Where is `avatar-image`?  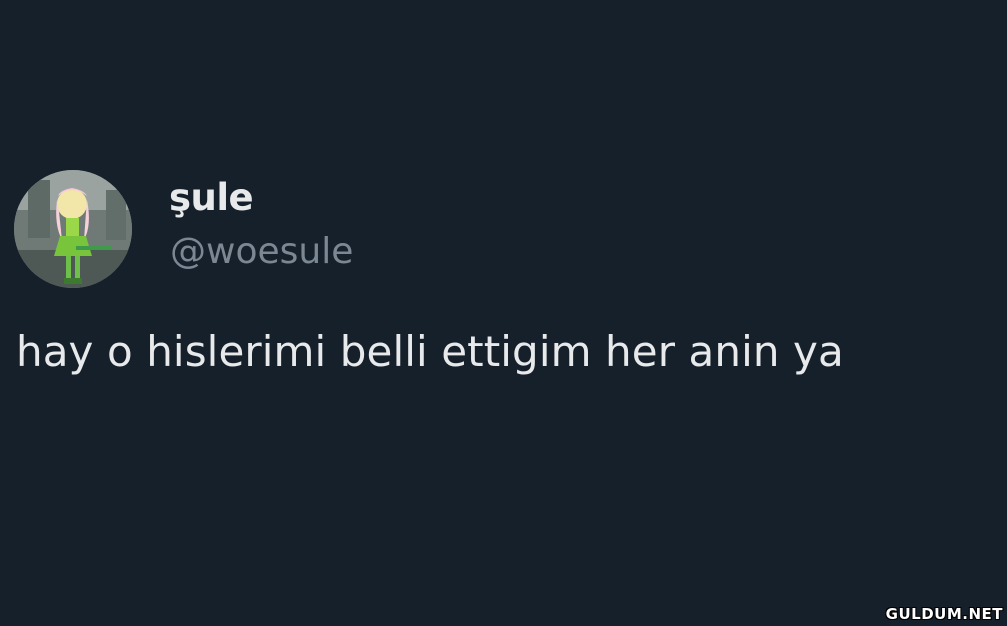
avatar-image is located at coordinates (73, 229).